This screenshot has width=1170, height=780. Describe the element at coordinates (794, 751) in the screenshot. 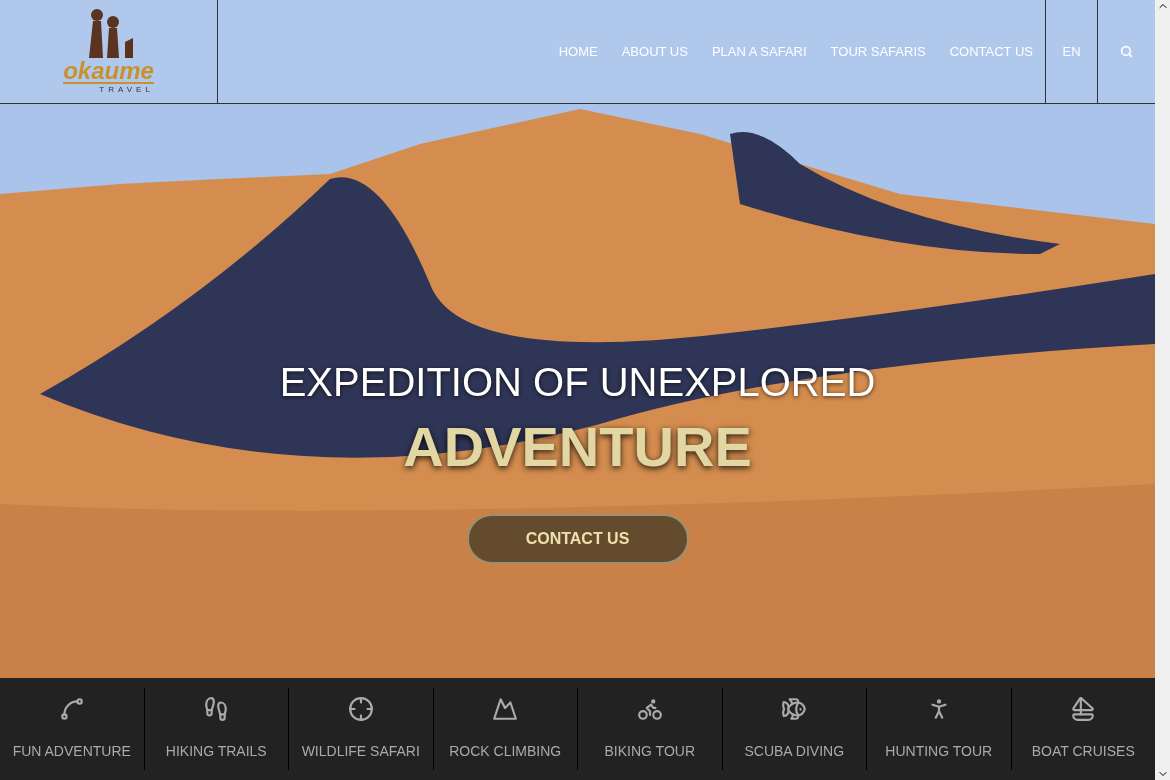

I see `activity-link: SCUBA DIVING` at that location.